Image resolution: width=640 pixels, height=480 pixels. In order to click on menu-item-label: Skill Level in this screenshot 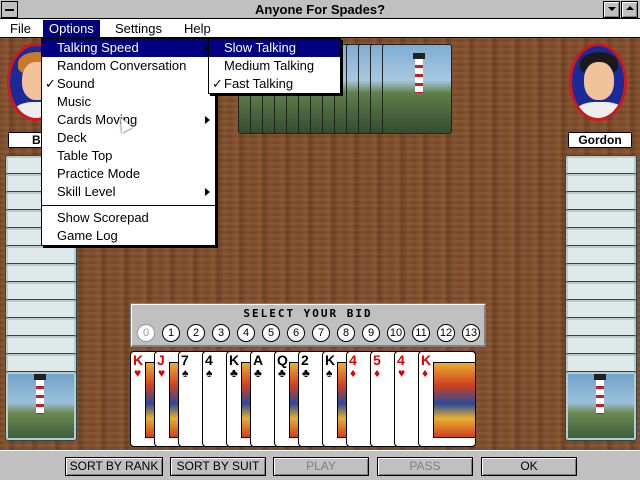, I will do `click(86, 191)`.